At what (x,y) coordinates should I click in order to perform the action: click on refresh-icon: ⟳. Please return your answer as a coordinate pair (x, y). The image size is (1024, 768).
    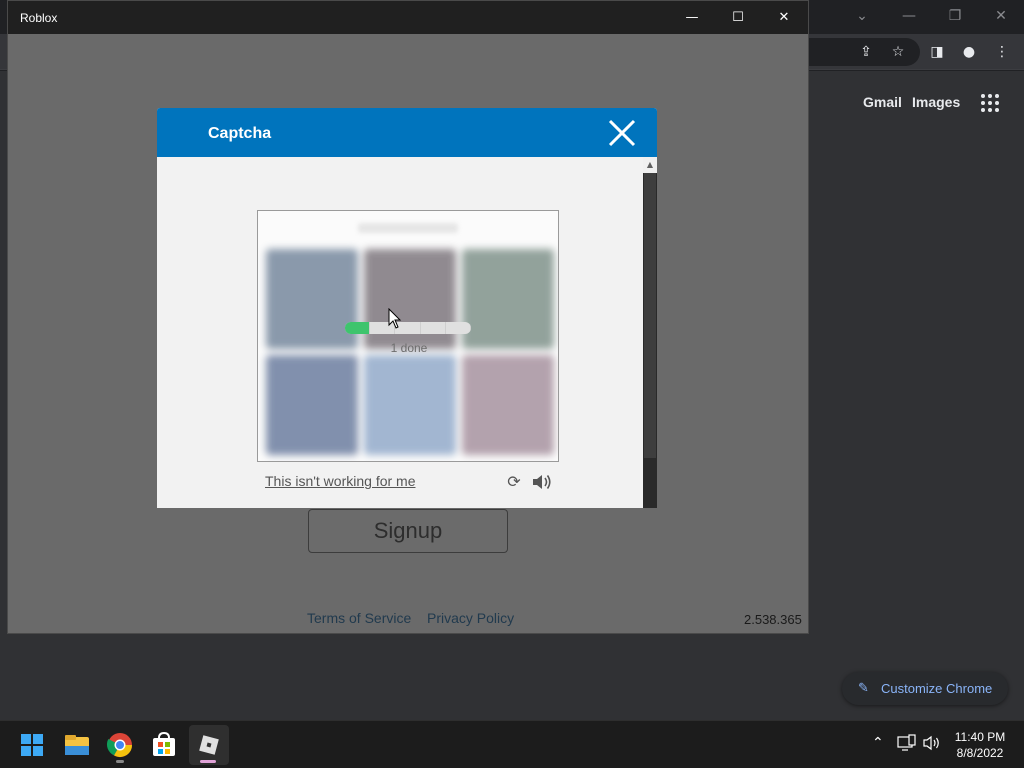
    Looking at the image, I should click on (514, 482).